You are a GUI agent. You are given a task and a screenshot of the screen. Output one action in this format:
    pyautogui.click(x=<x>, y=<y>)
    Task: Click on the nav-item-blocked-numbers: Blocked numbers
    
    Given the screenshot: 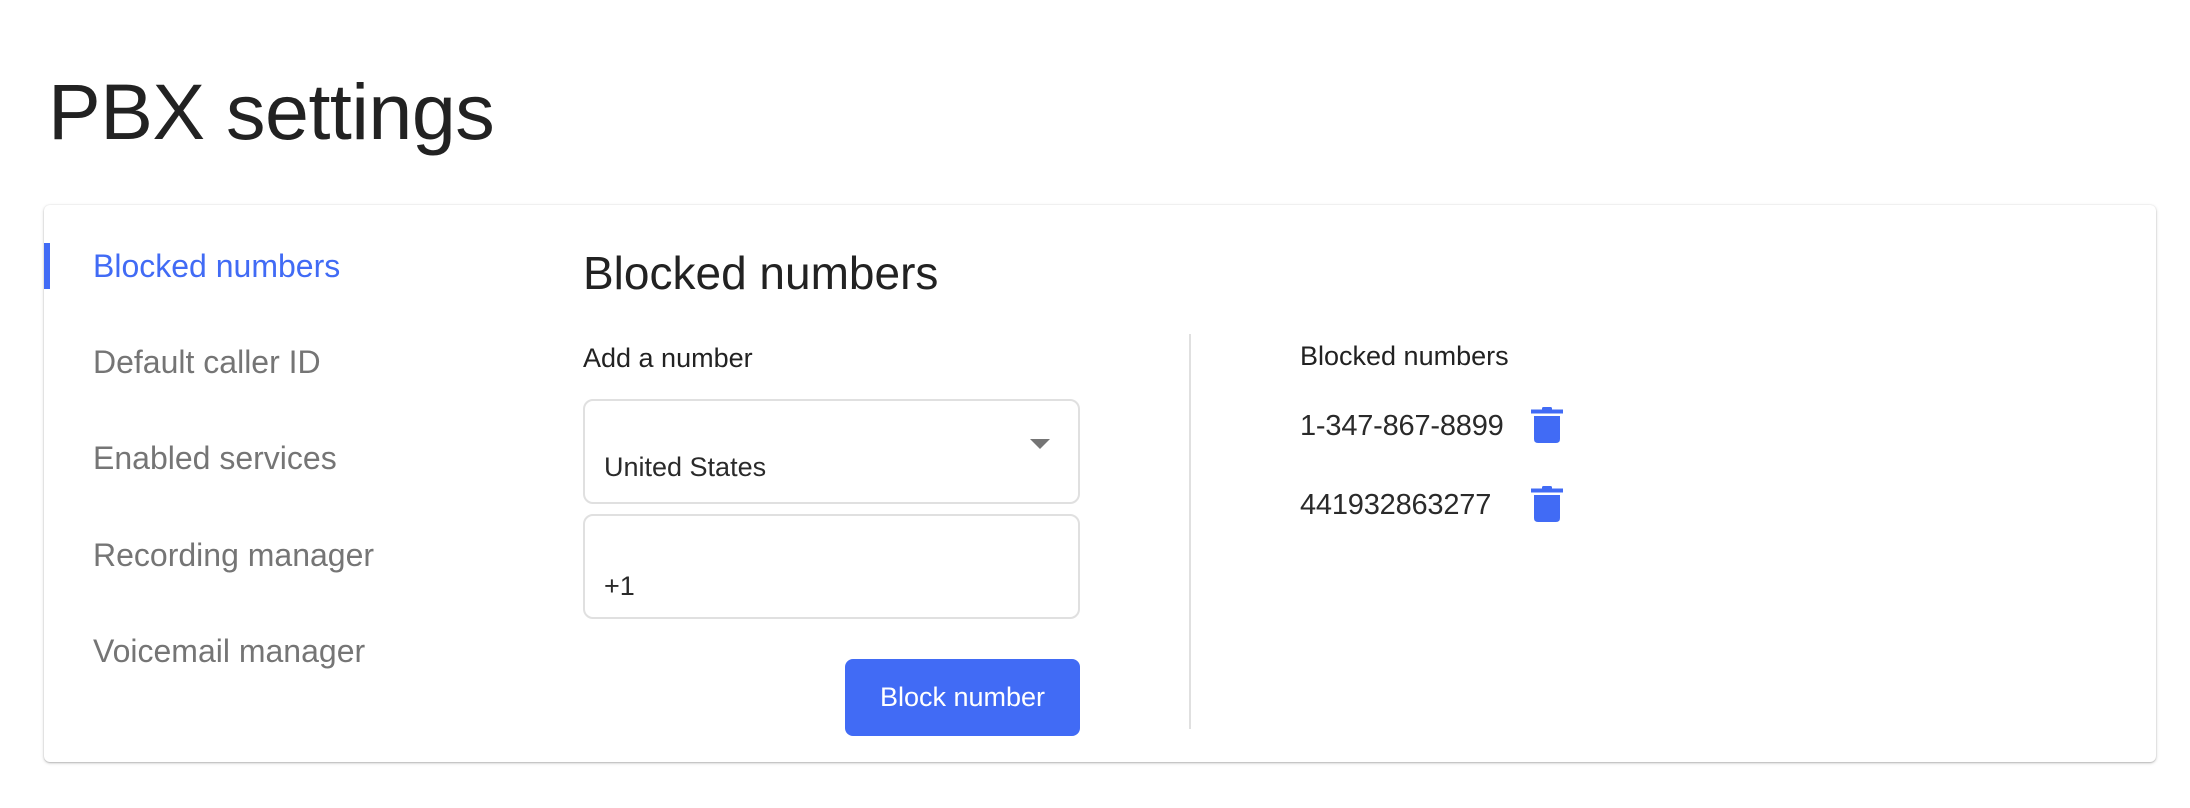 What is the action you would take?
    pyautogui.click(x=216, y=266)
    